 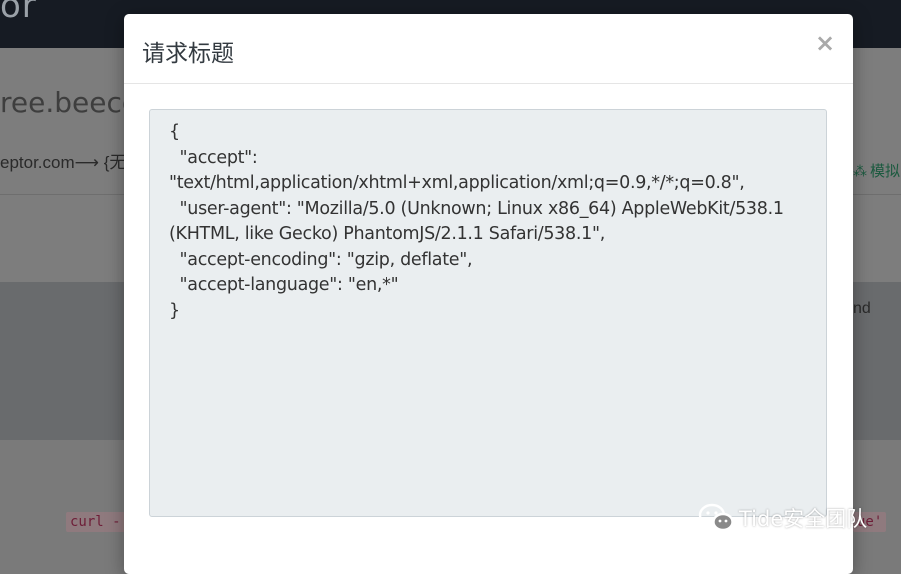 What do you see at coordinates (63, 162) in the screenshot?
I see `route-summary: eptor.com⟶ {无` at bounding box center [63, 162].